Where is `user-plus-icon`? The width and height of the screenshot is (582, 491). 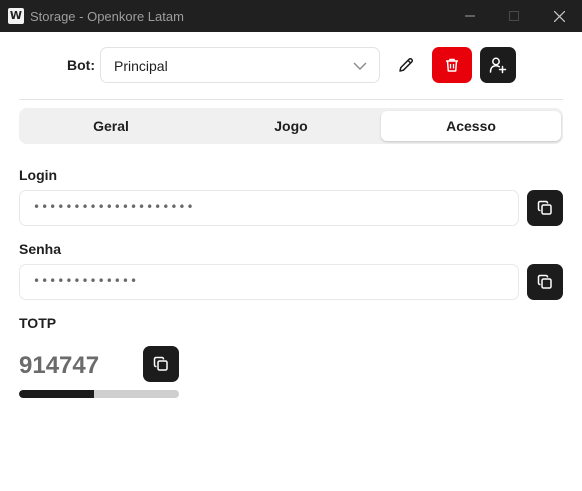 user-plus-icon is located at coordinates (498, 65).